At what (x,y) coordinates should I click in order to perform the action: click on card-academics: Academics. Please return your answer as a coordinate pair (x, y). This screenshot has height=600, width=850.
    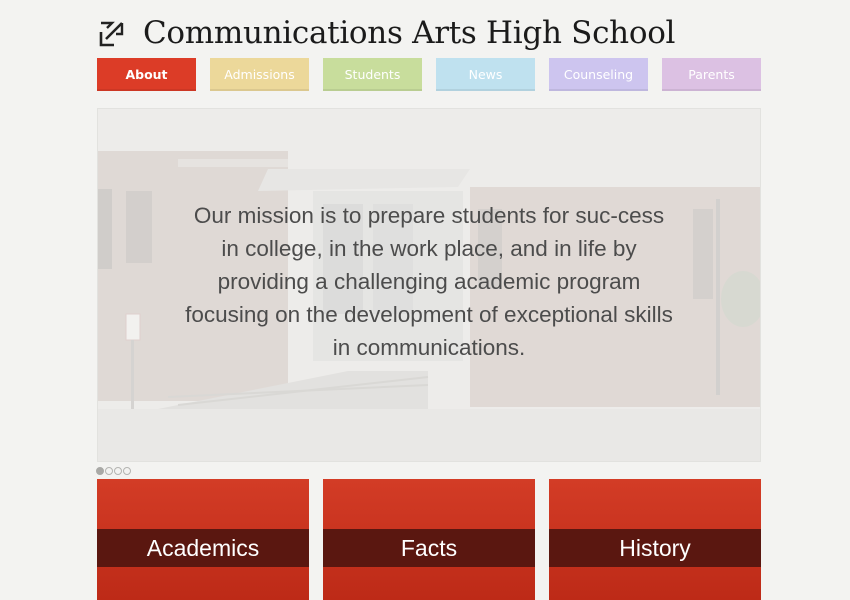
    Looking at the image, I should click on (203, 539).